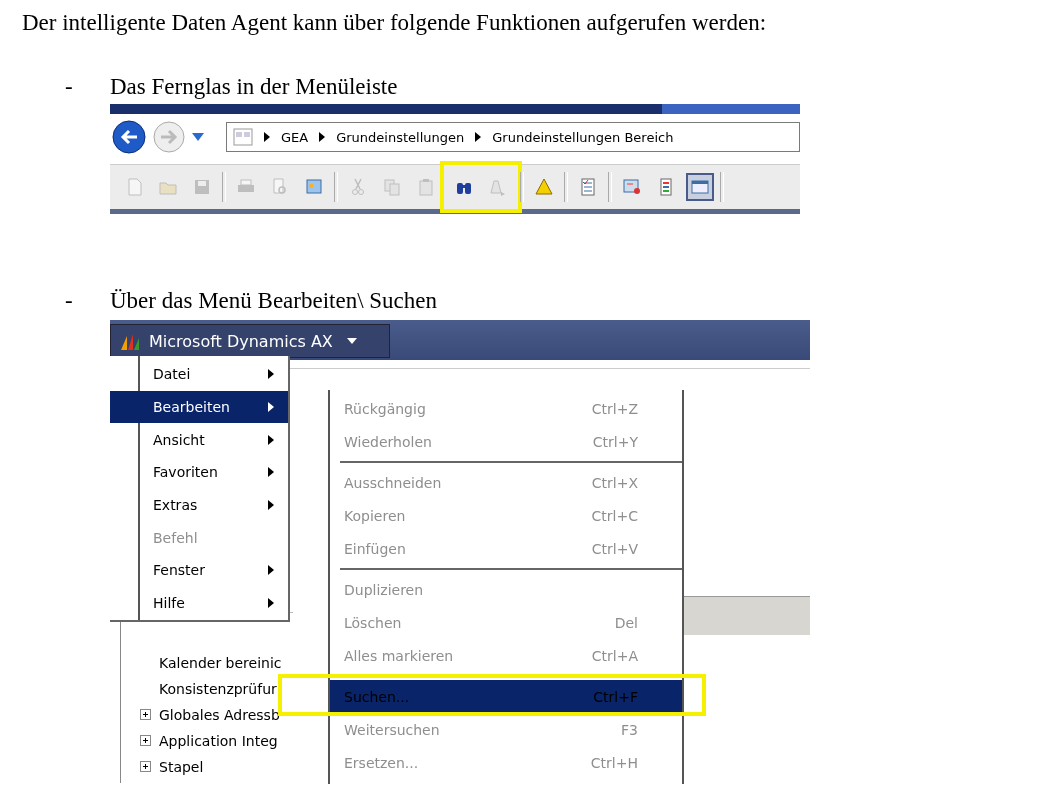 Image resolution: width=1048 pixels, height=800 pixels. What do you see at coordinates (129, 137) in the screenshot?
I see `back-button` at bounding box center [129, 137].